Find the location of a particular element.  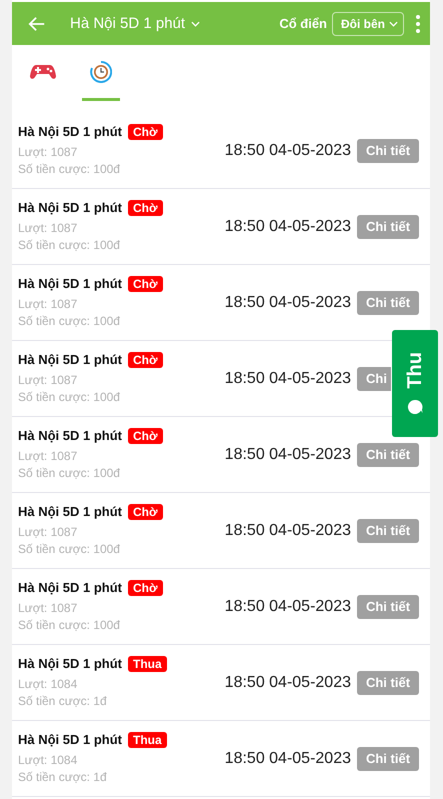

clock-icon is located at coordinates (101, 71).